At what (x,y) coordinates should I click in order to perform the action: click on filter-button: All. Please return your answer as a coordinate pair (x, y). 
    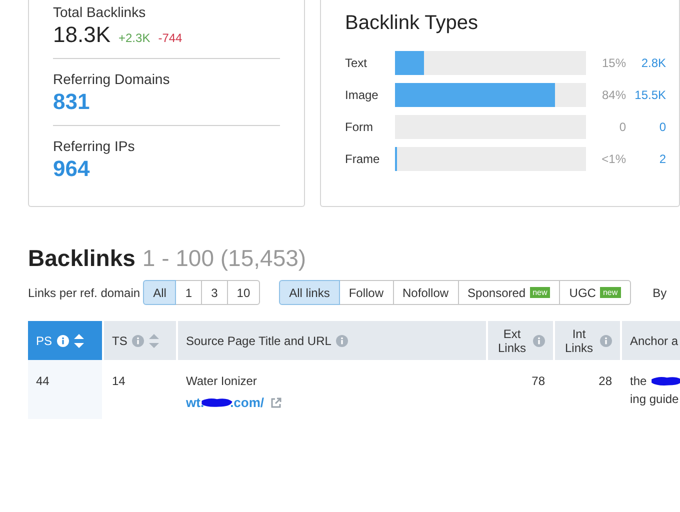
    Looking at the image, I should click on (159, 292).